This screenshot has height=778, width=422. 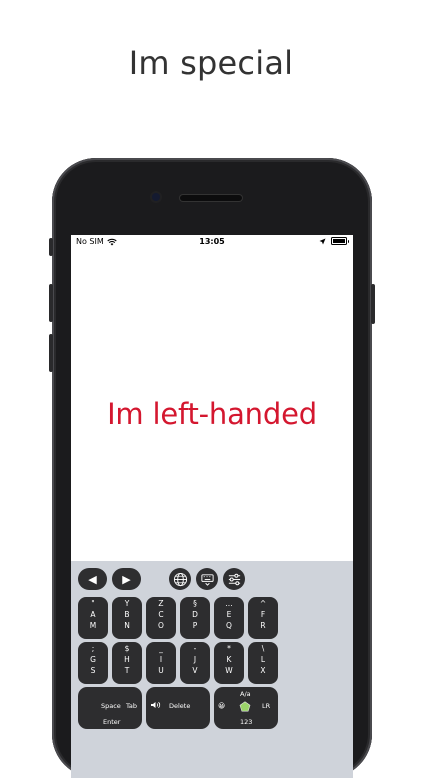 I want to click on key-d: § D P, so click(x=195, y=618).